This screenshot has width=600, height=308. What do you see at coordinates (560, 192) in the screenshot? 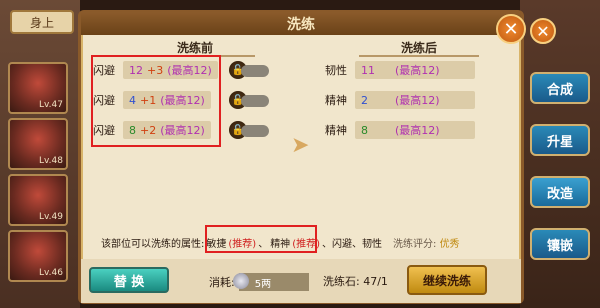
I see `modify-button: 改造` at bounding box center [560, 192].